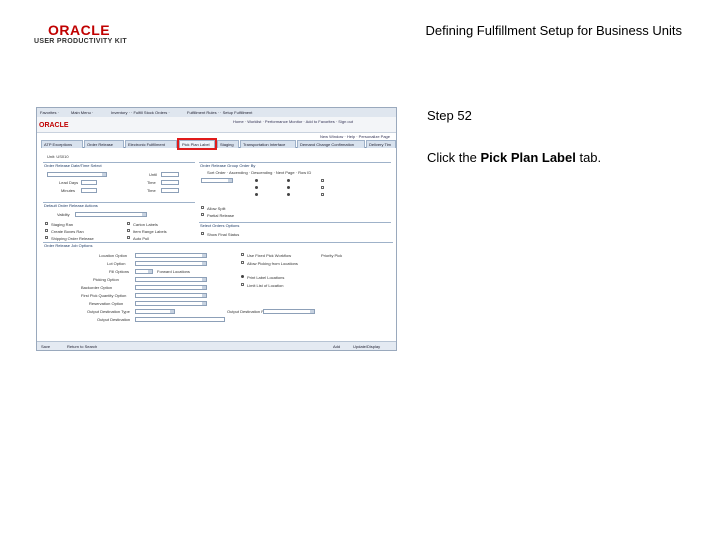 The height and width of the screenshot is (540, 720). Describe the element at coordinates (97, 287) in the screenshot. I see `backorder-option-label: Backorder Option` at that location.